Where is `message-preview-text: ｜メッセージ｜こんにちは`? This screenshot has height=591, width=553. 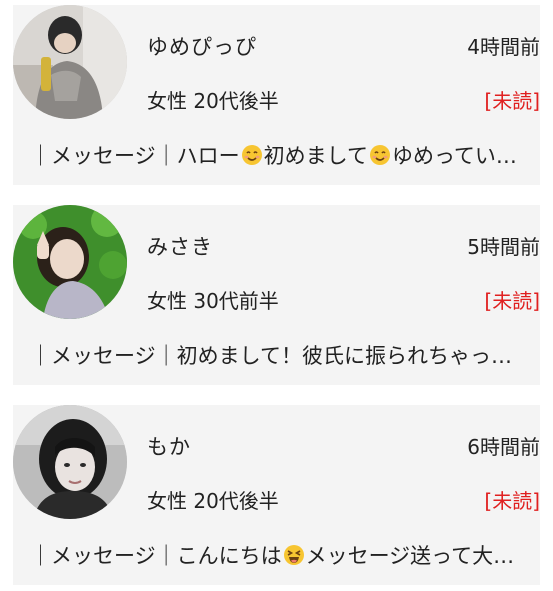 message-preview-text: ｜メッセージ｜こんにちは is located at coordinates (156, 556).